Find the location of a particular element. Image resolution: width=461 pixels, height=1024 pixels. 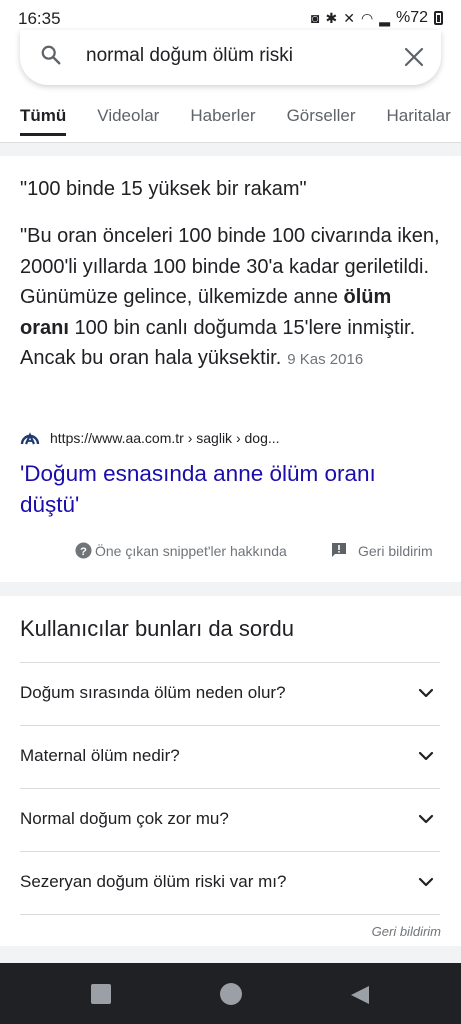

tab-maps: Haritalar is located at coordinates (419, 118).